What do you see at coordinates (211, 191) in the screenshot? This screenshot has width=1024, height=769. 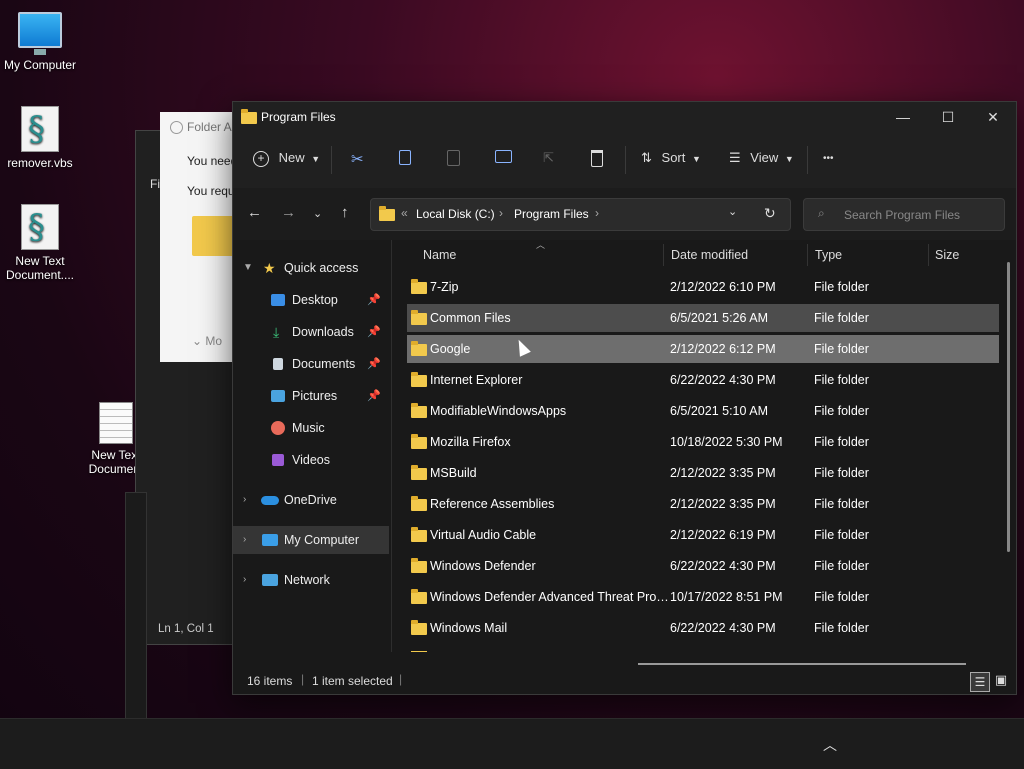 I see `dialog-text-2: You requ` at bounding box center [211, 191].